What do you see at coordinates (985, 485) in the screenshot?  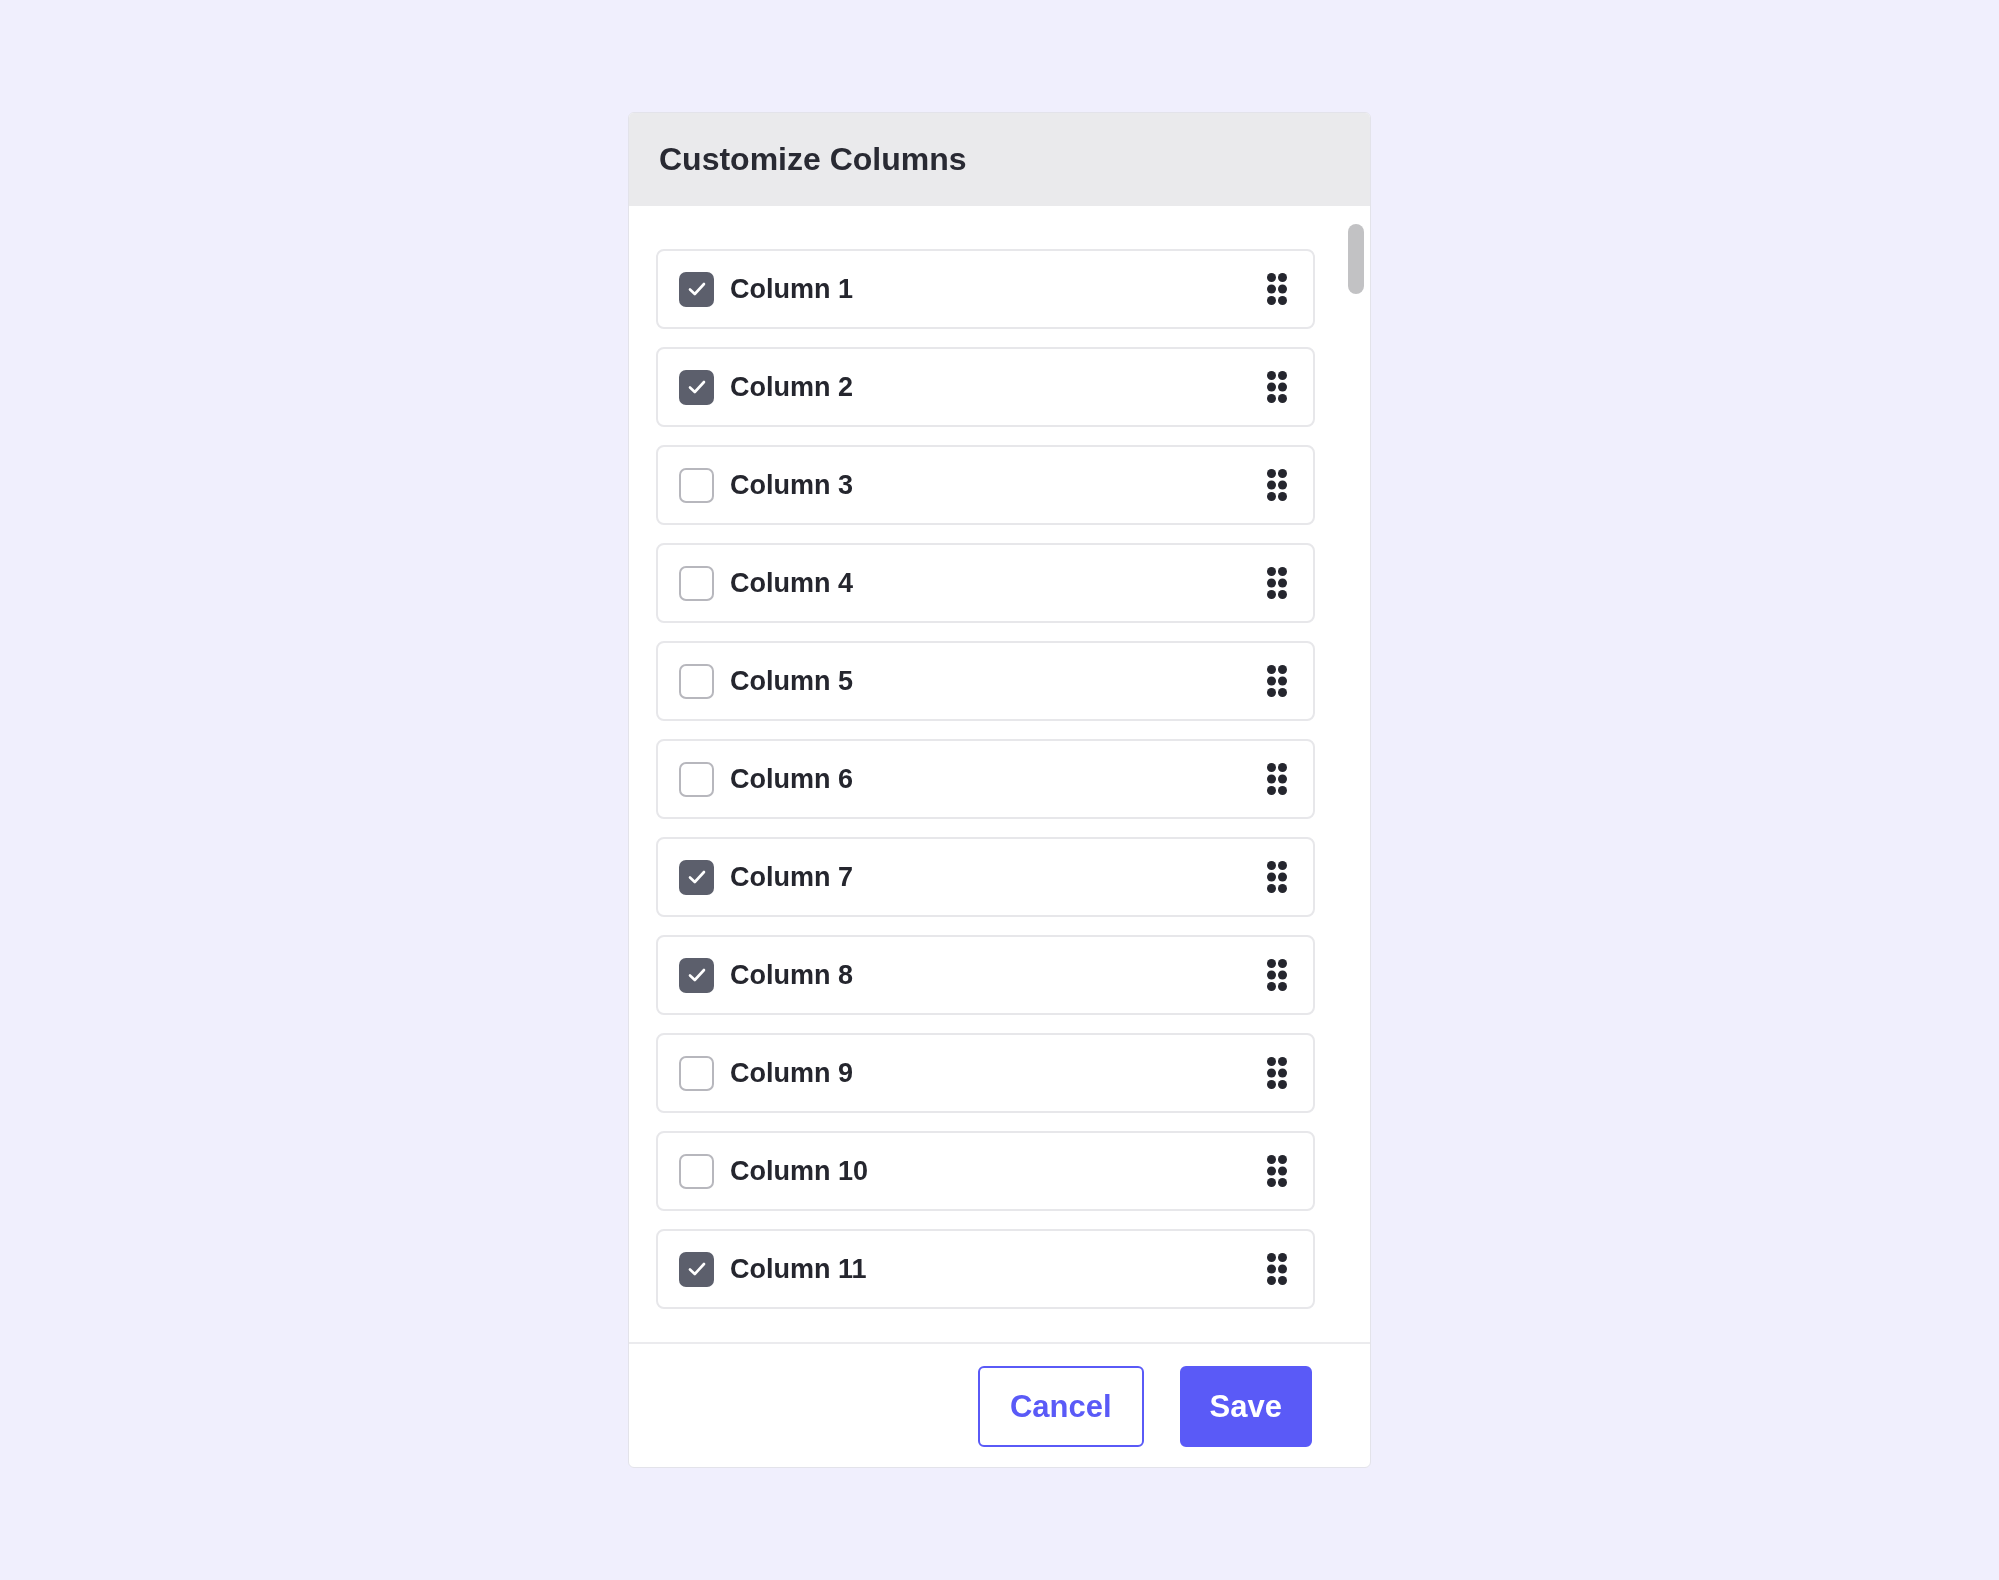 I see `column-row: Column 3` at bounding box center [985, 485].